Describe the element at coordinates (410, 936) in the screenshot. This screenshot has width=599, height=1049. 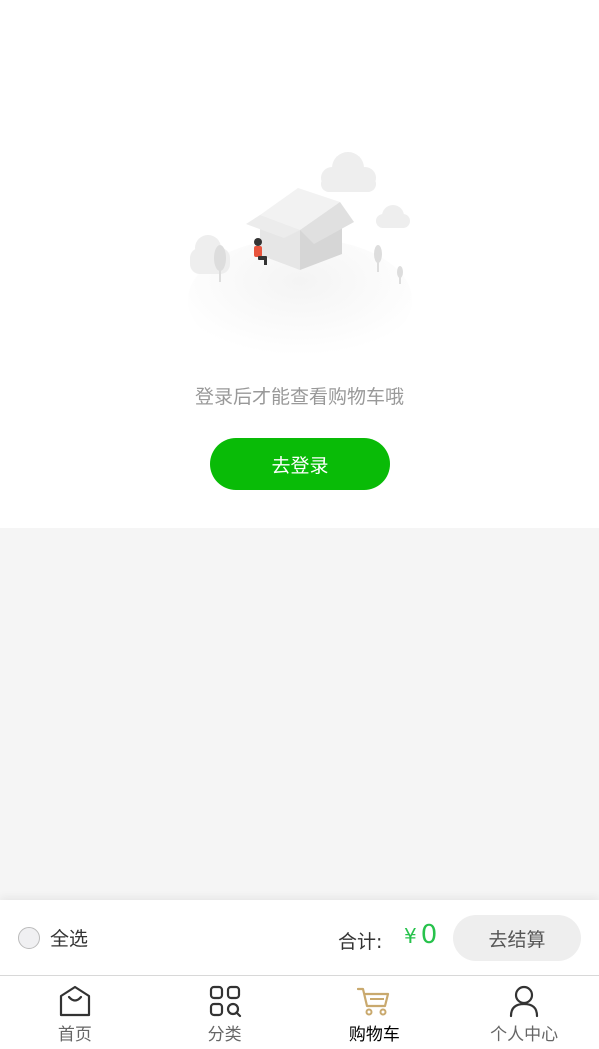
I see `currency-symbol: ¥` at that location.